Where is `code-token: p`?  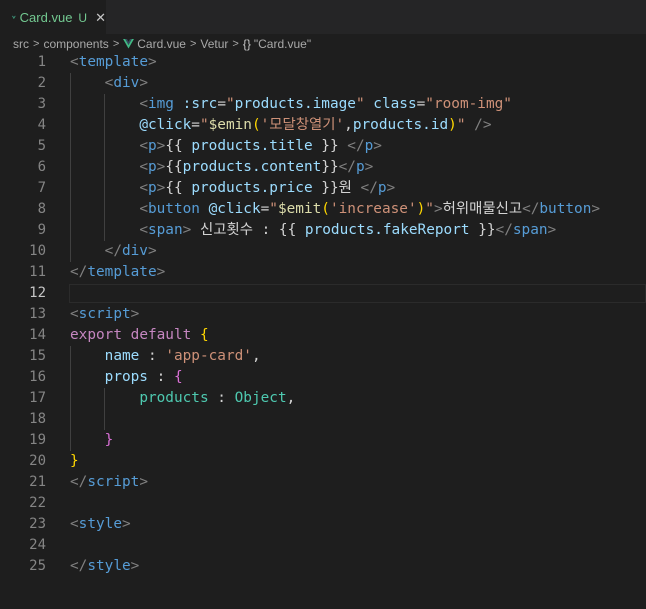
code-token: p is located at coordinates (152, 188).